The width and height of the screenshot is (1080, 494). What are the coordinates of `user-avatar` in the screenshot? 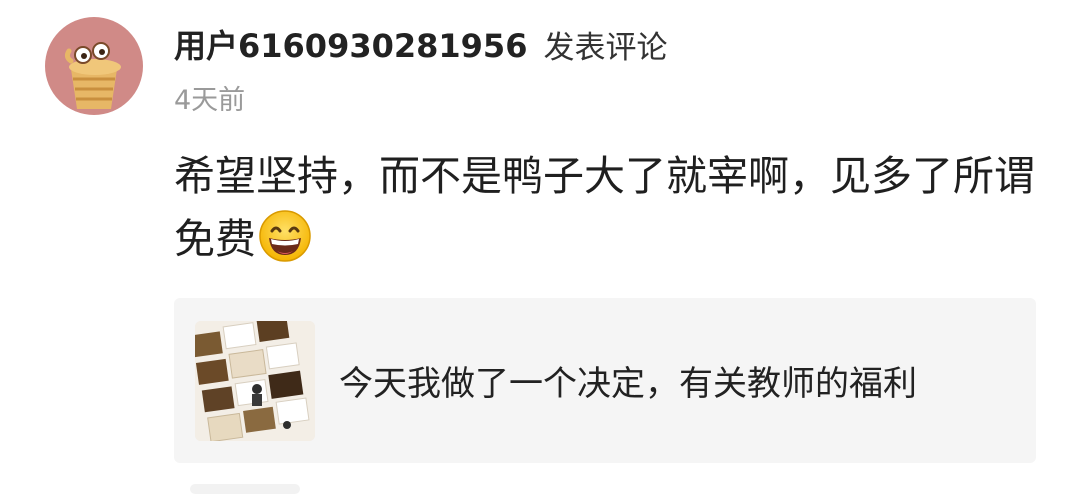 It's located at (94, 66).